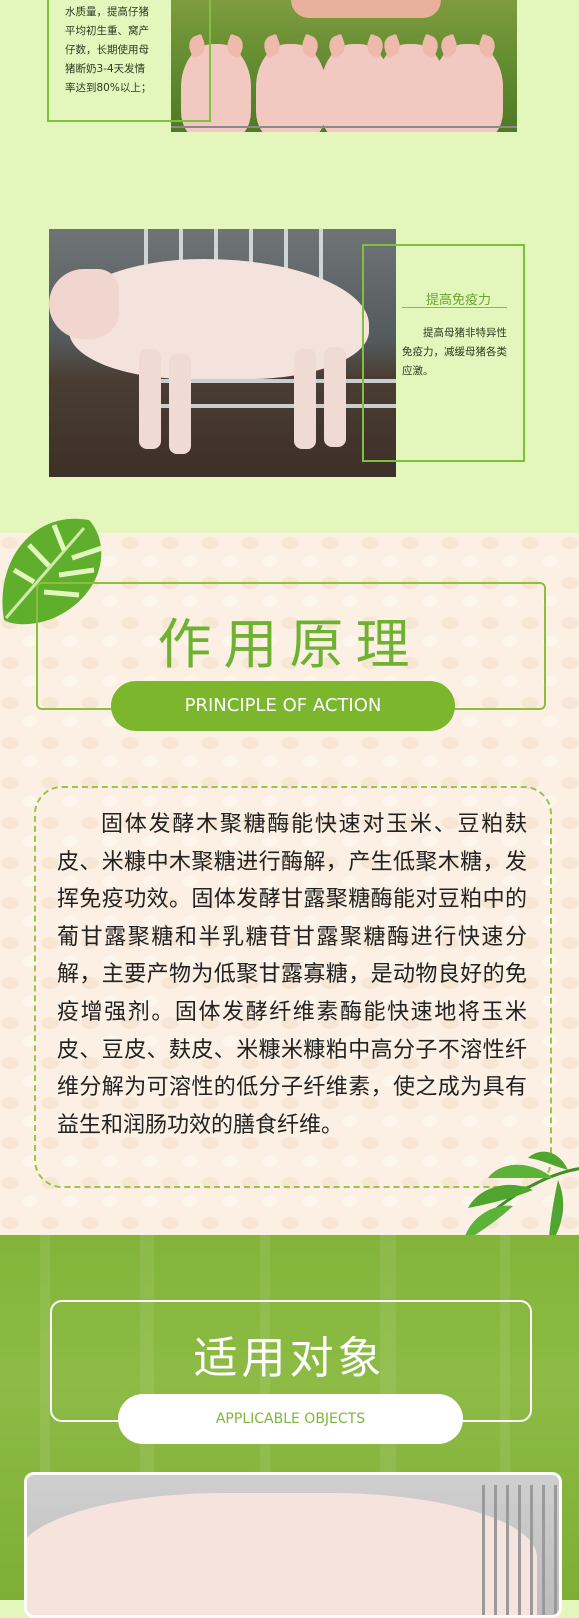 The image size is (579, 1618). I want to click on piglets-photo, so click(344, 66).